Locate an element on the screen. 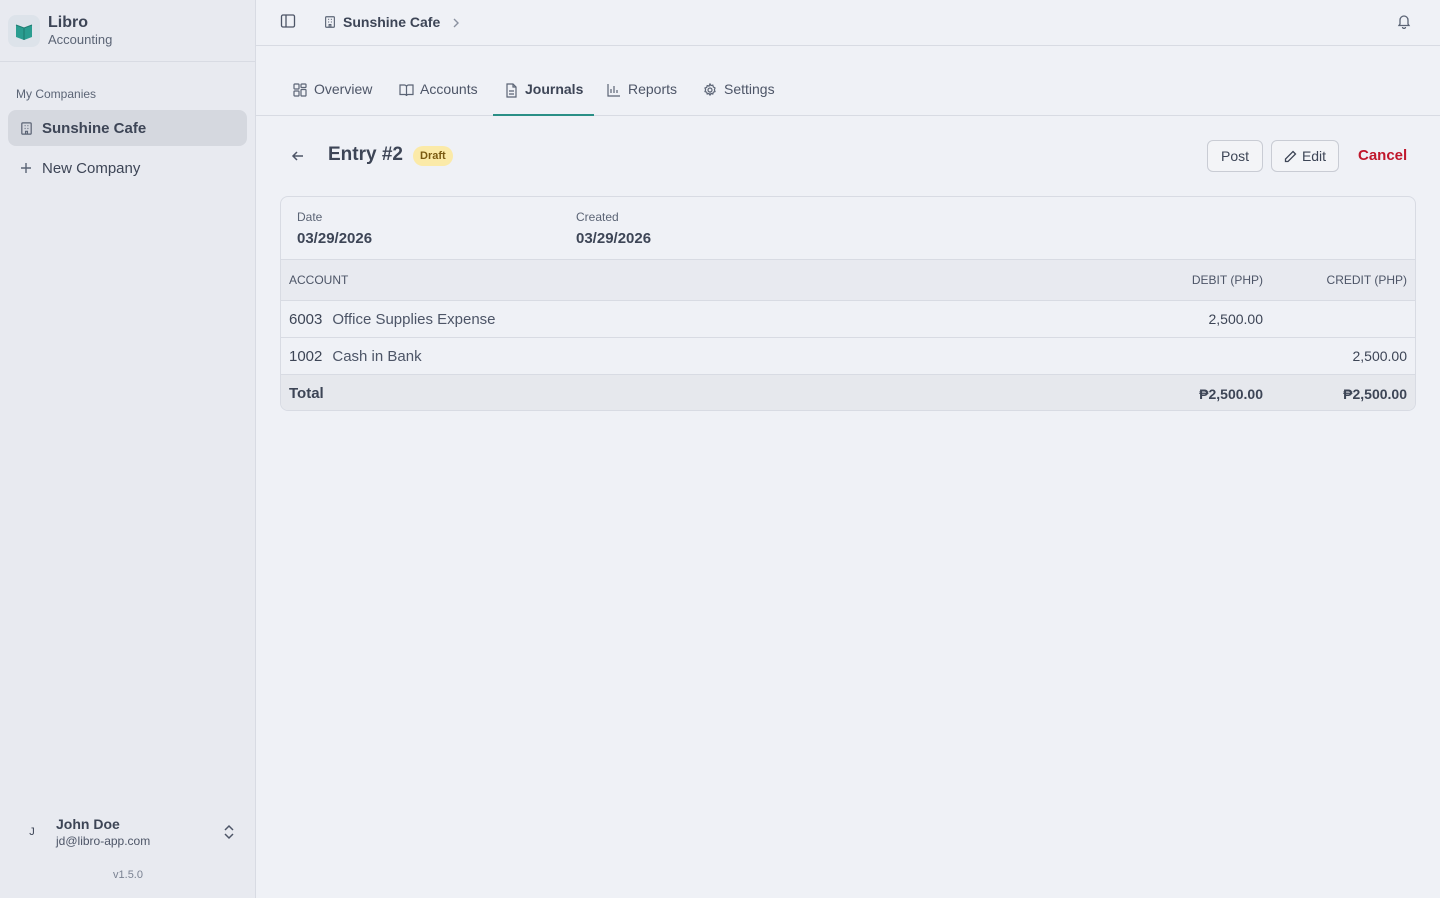  tab-label: Reports is located at coordinates (653, 89).